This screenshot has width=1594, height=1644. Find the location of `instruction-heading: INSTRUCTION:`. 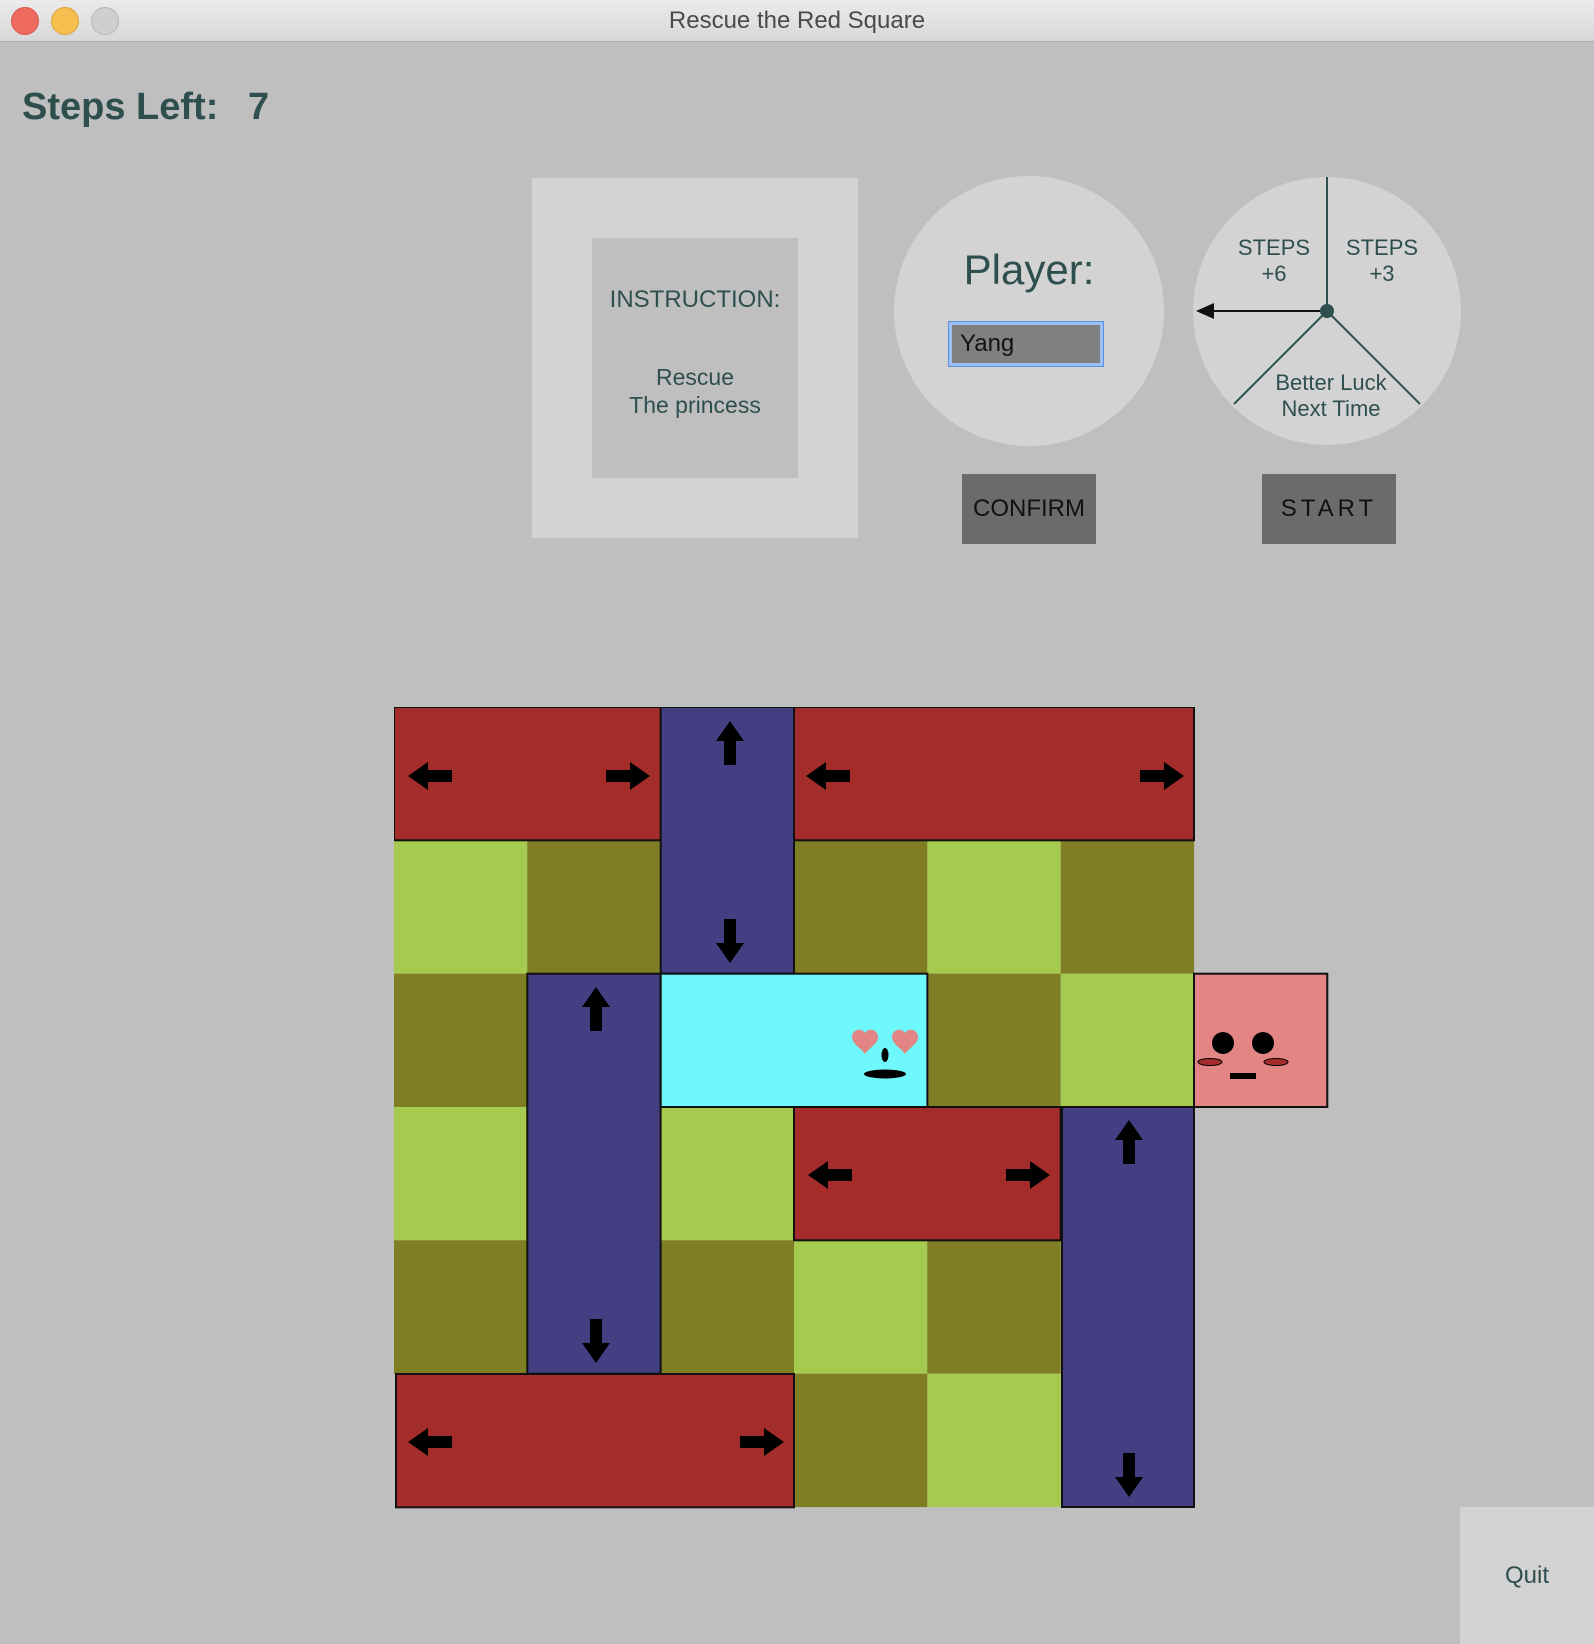

instruction-heading: INSTRUCTION: is located at coordinates (695, 299).